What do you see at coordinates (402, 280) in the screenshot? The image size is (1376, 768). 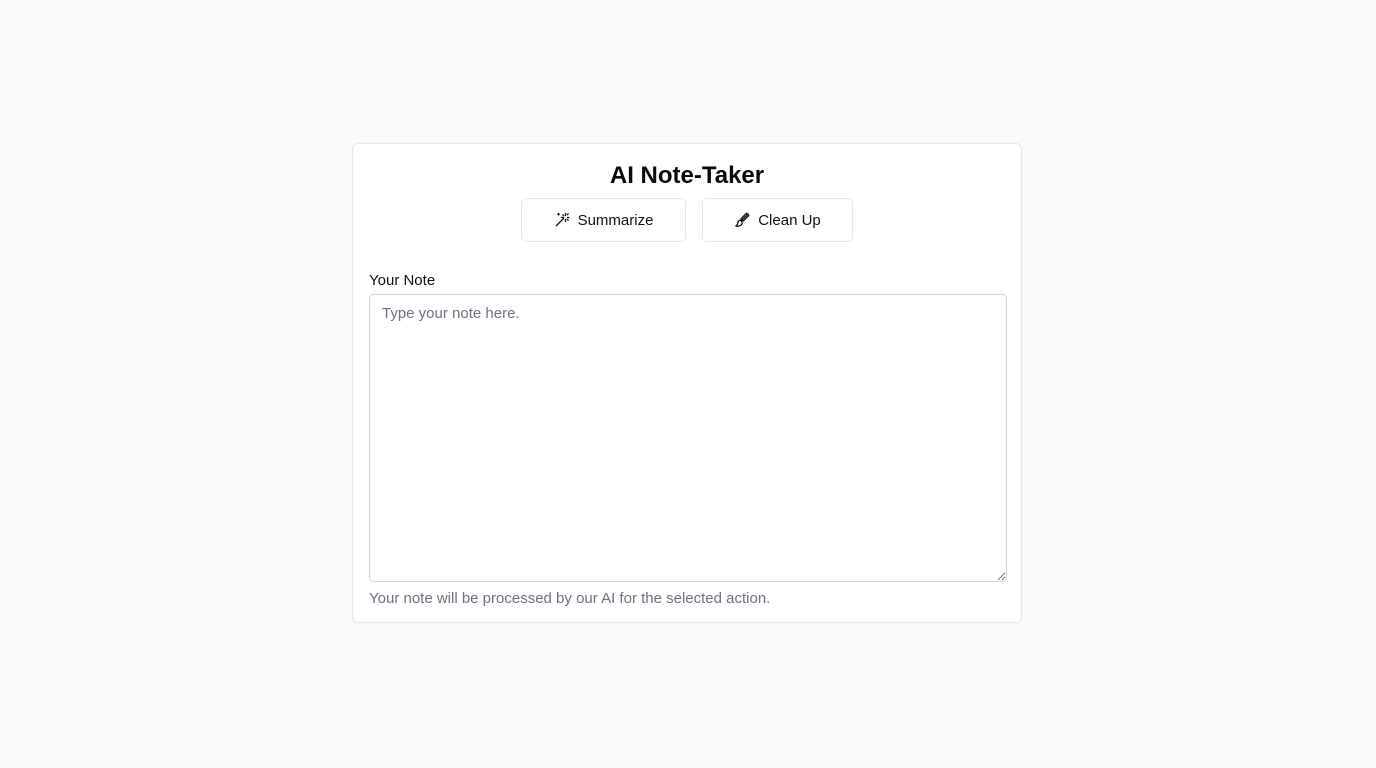 I see `note-label: Your Note` at bounding box center [402, 280].